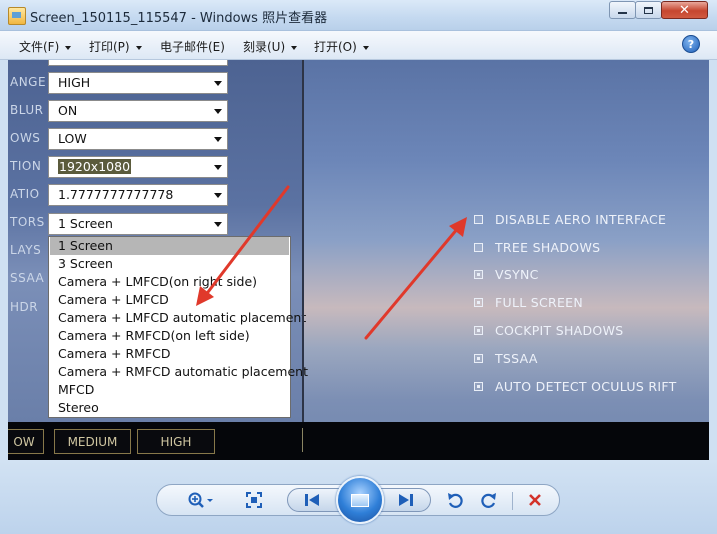 This screenshot has width=717, height=534. I want to click on next-icon, so click(406, 500).